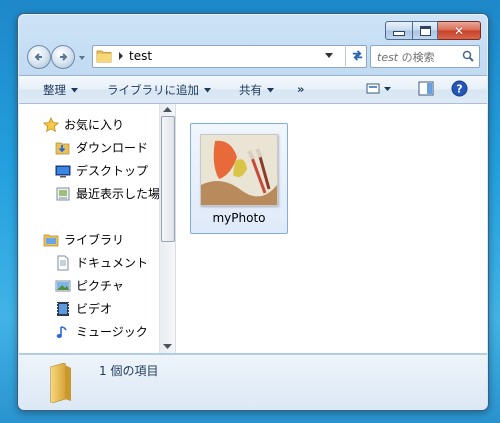 Image resolution: width=500 pixels, height=423 pixels. I want to click on preview-pane-icon, so click(426, 88).